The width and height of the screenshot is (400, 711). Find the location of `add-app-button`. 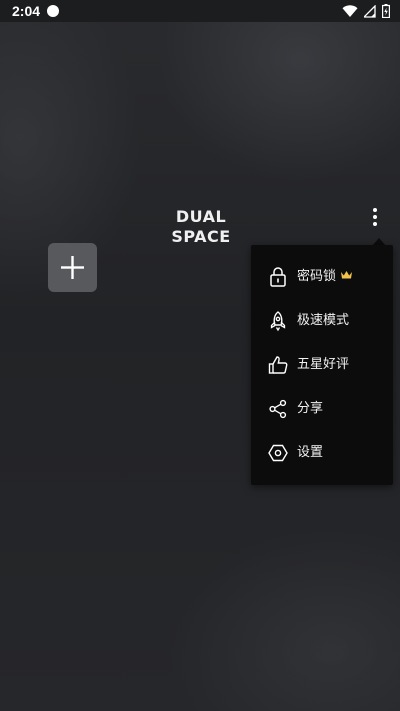

add-app-button is located at coordinates (72, 267).